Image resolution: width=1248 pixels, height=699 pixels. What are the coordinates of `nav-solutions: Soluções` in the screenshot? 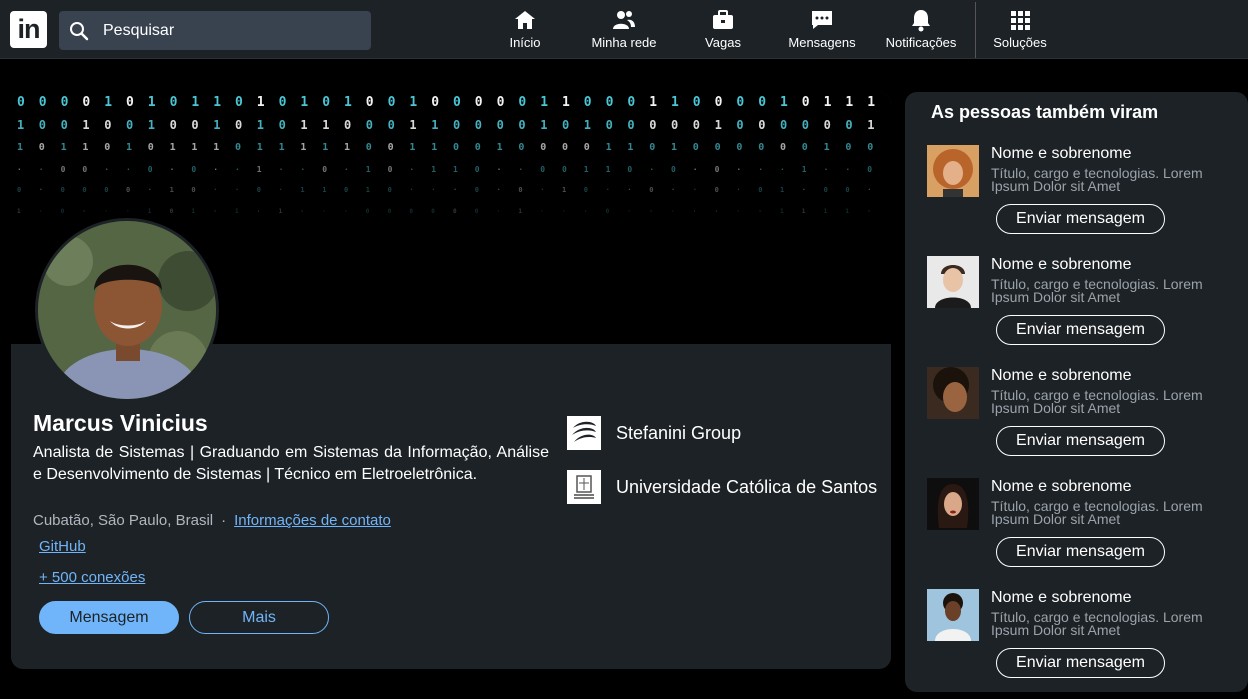 It's located at (1020, 31).